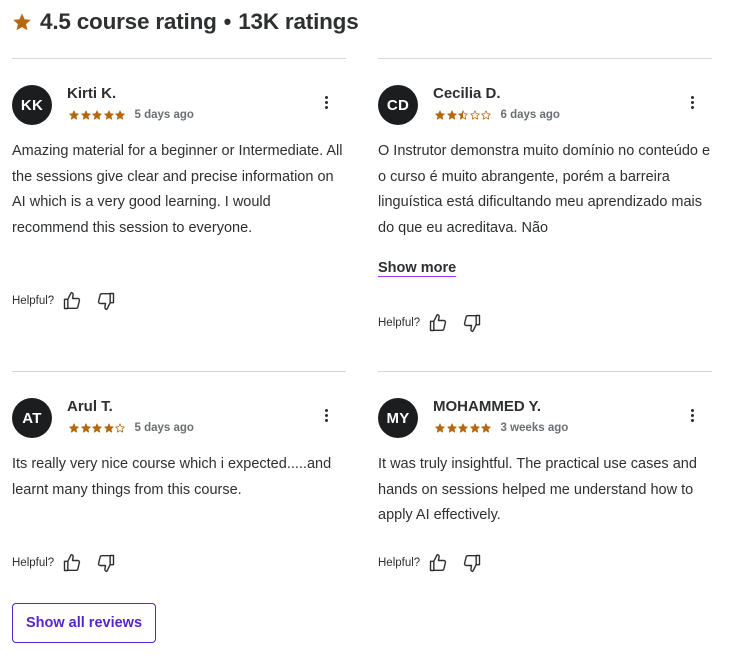 The height and width of the screenshot is (661, 732). Describe the element at coordinates (467, 93) in the screenshot. I see `reviewer-name: Cecilia D.` at that location.